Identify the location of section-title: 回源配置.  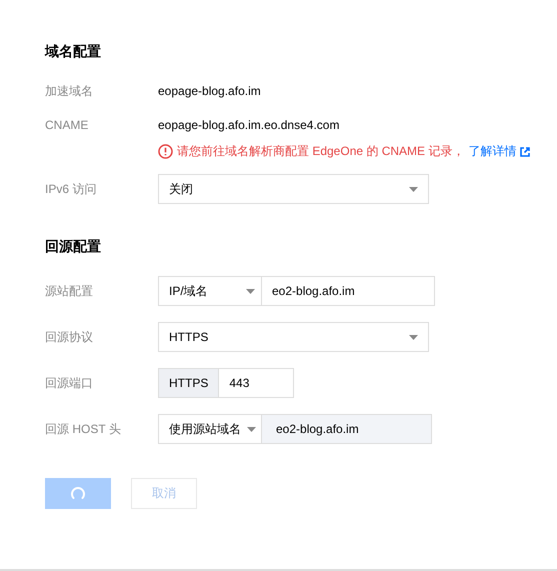
(73, 247).